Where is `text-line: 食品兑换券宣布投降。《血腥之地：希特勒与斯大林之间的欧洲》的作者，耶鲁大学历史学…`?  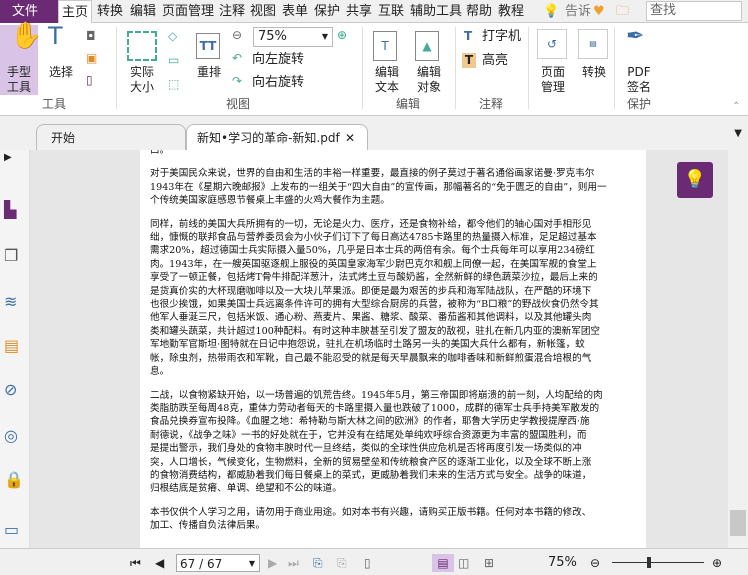
text-line: 食品兑换券宣布投降。《血腥之地：希特勒与斯大林之间的欧洲》的作者，耶鲁大学历史学… is located at coordinates (370, 422).